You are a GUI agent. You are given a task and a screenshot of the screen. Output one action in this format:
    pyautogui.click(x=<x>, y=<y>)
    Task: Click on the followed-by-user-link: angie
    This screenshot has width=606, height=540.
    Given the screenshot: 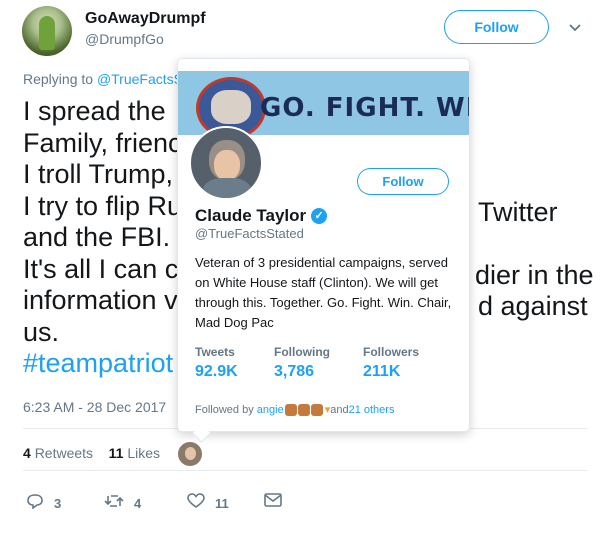 What is the action you would take?
    pyautogui.click(x=270, y=410)
    